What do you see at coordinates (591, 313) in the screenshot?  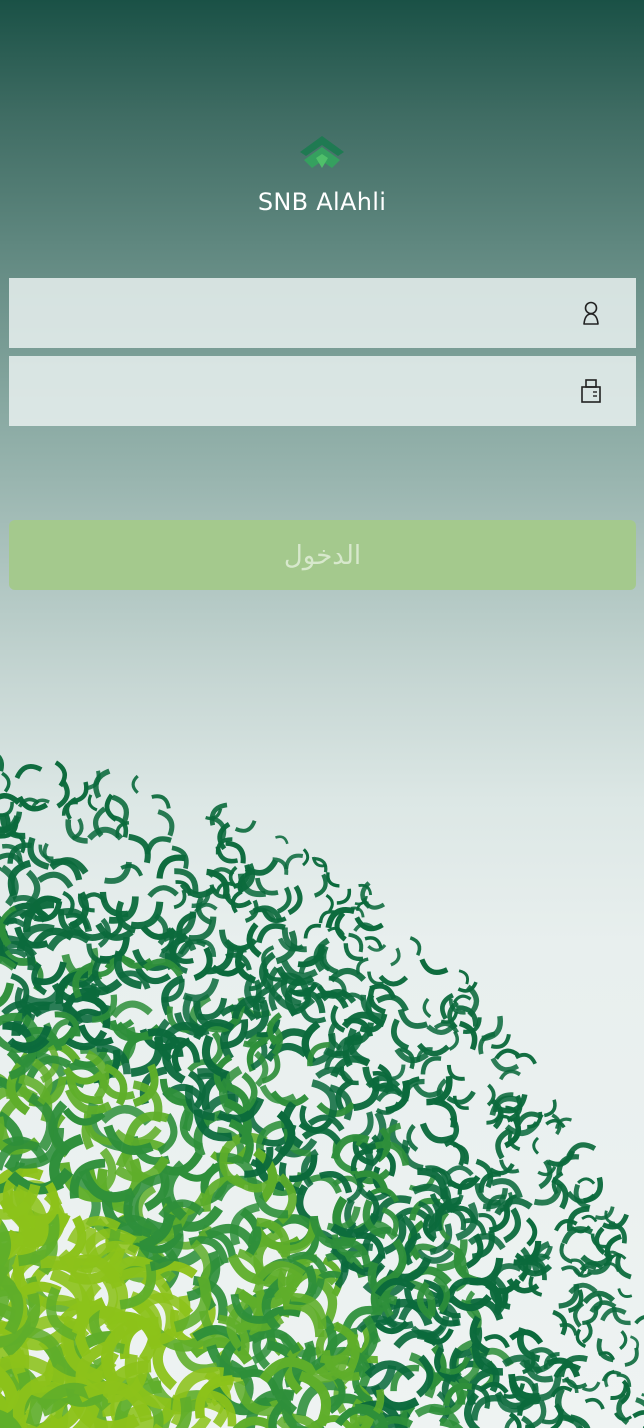 I see `user-icon` at bounding box center [591, 313].